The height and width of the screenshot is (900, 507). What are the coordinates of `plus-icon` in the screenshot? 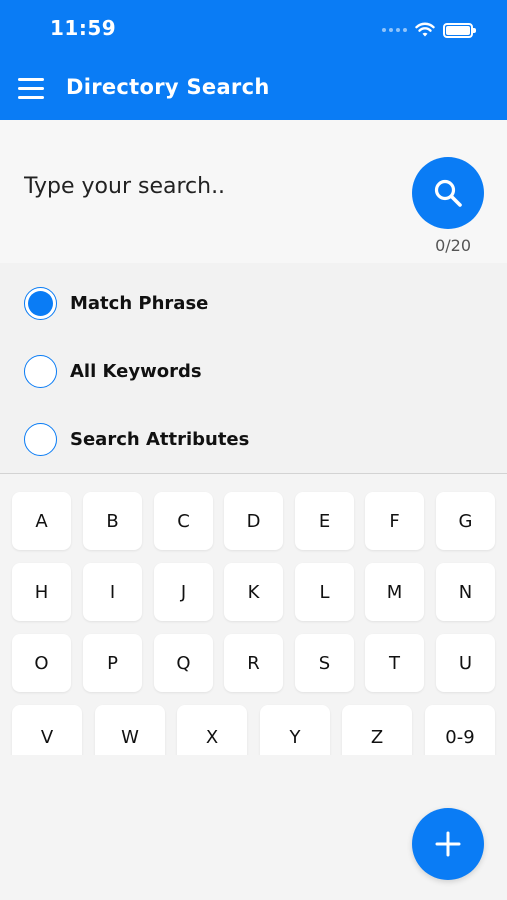 It's located at (448, 844).